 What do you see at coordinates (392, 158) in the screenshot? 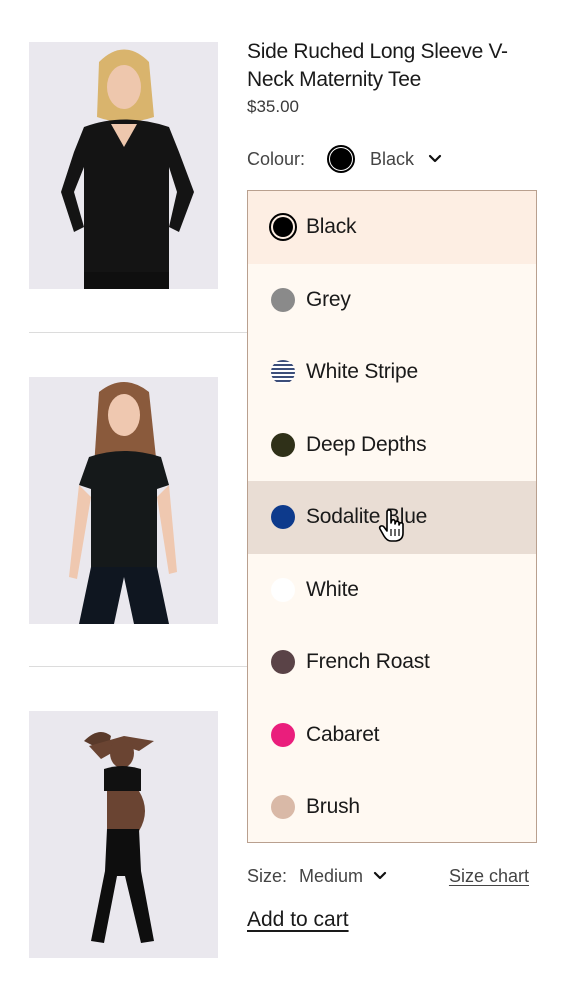
I see `selected-colour-value: Black` at bounding box center [392, 158].